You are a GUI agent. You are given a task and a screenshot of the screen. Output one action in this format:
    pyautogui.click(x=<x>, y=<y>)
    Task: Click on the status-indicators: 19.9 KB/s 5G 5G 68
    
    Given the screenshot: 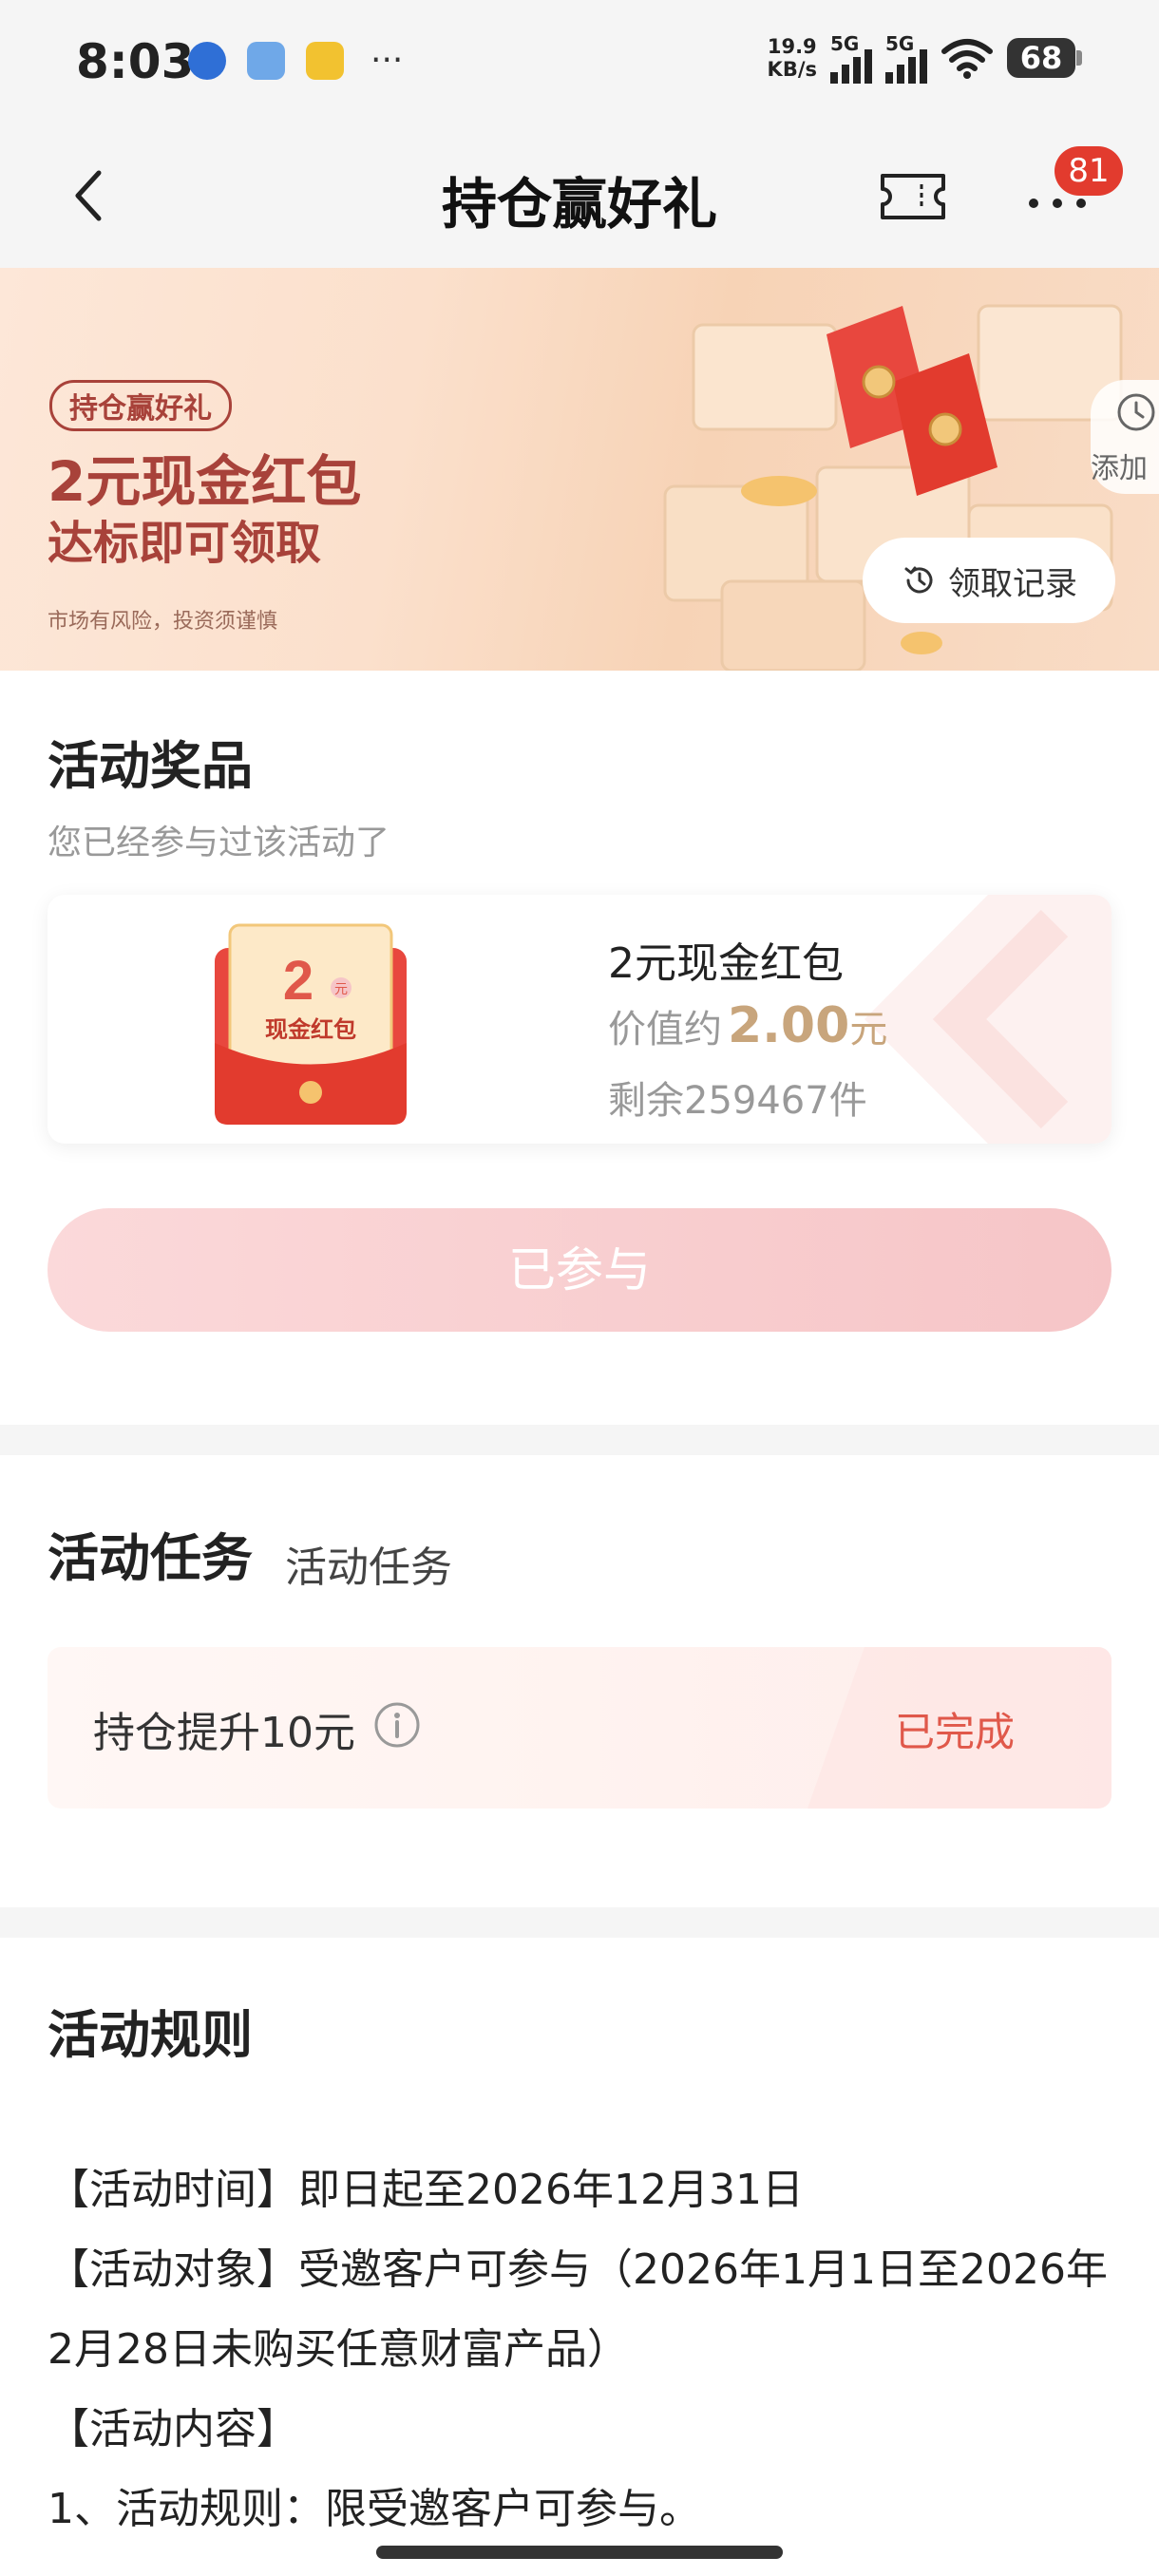 What is the action you would take?
    pyautogui.click(x=925, y=58)
    